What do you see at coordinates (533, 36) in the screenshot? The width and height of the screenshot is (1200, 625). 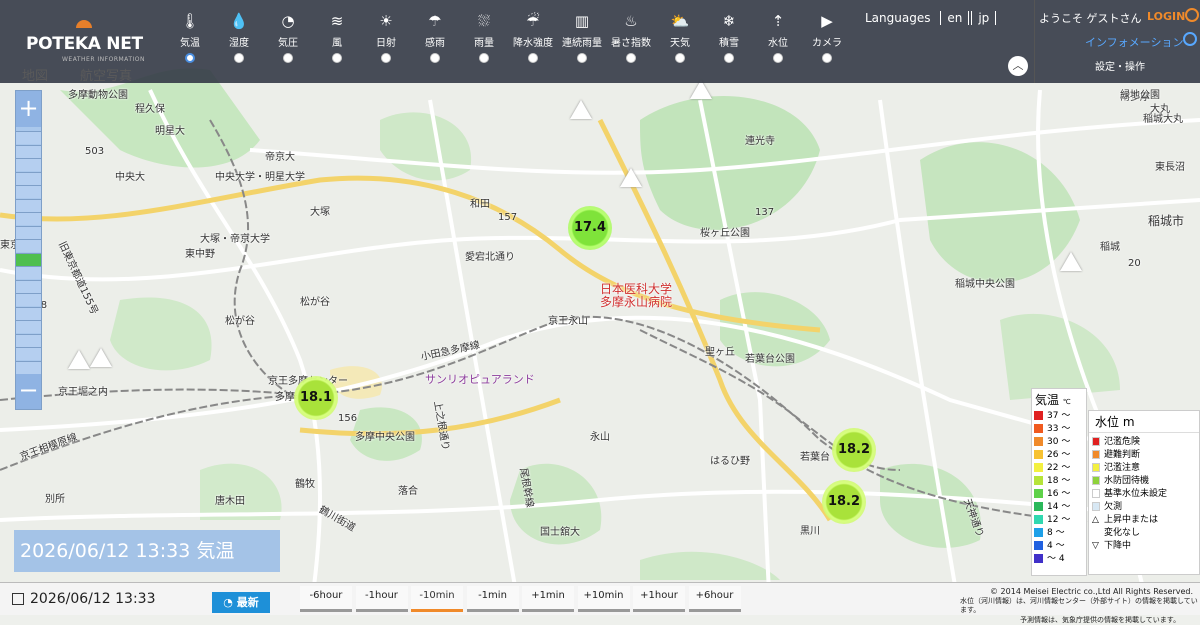 I see `layer-rain-umbrella: ☔降水強度` at bounding box center [533, 36].